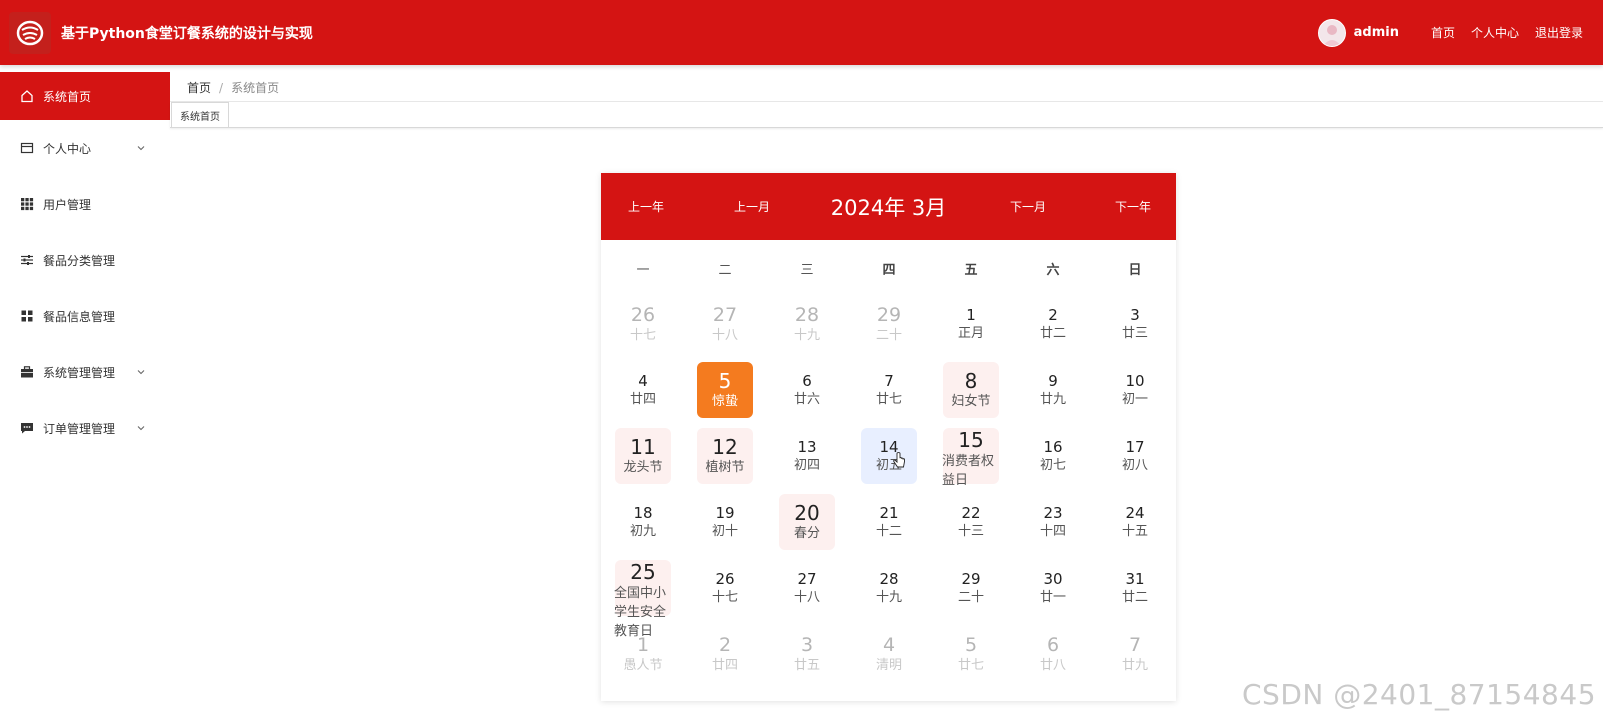  What do you see at coordinates (971, 460) in the screenshot?
I see `calendar-day: 15 消费者权益日` at bounding box center [971, 460].